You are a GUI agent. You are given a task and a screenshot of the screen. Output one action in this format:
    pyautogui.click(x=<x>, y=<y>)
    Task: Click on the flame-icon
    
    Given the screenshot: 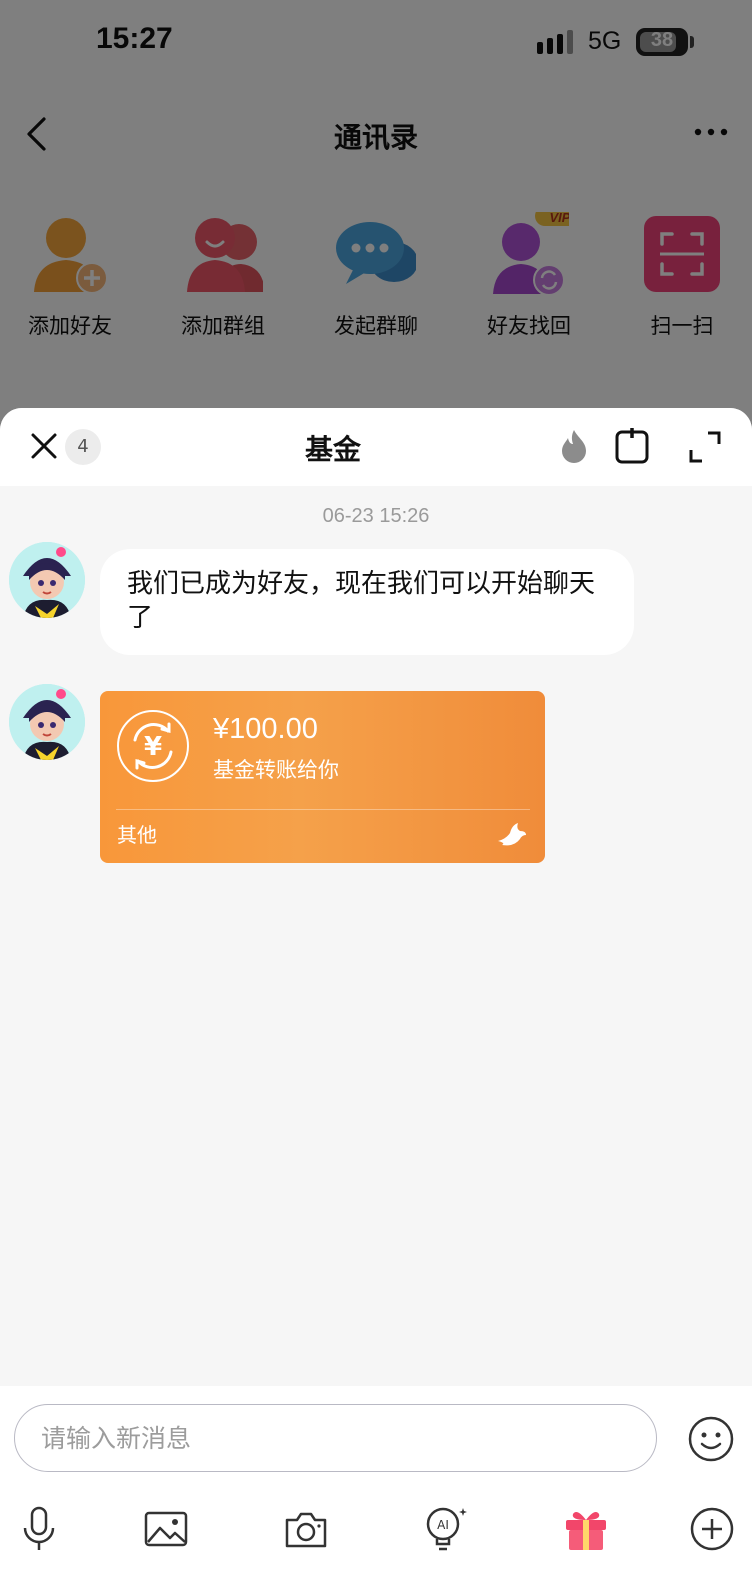 What is the action you would take?
    pyautogui.click(x=574, y=446)
    